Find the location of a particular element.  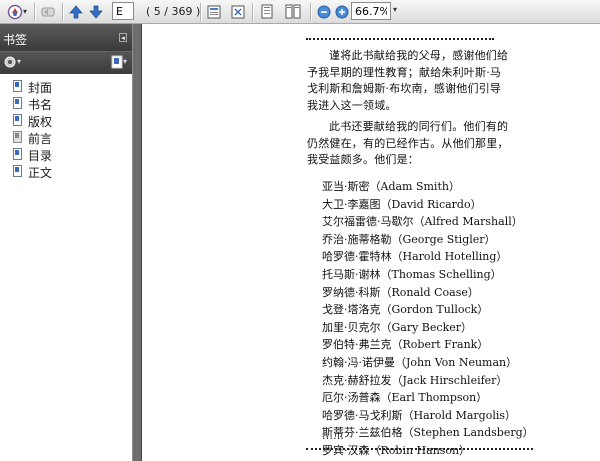

bookmarks-panel-header: 书签 ◂ is located at coordinates (66, 37).